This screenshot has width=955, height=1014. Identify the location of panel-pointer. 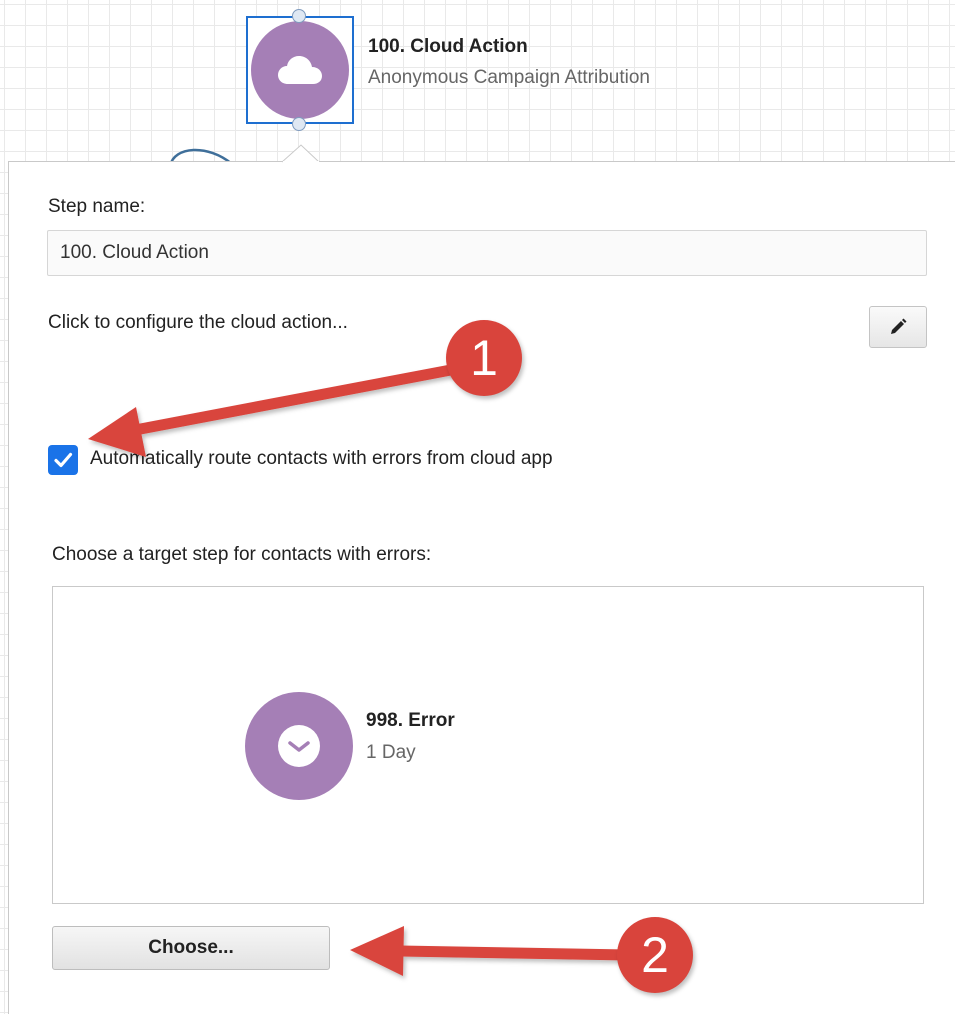
(301, 154).